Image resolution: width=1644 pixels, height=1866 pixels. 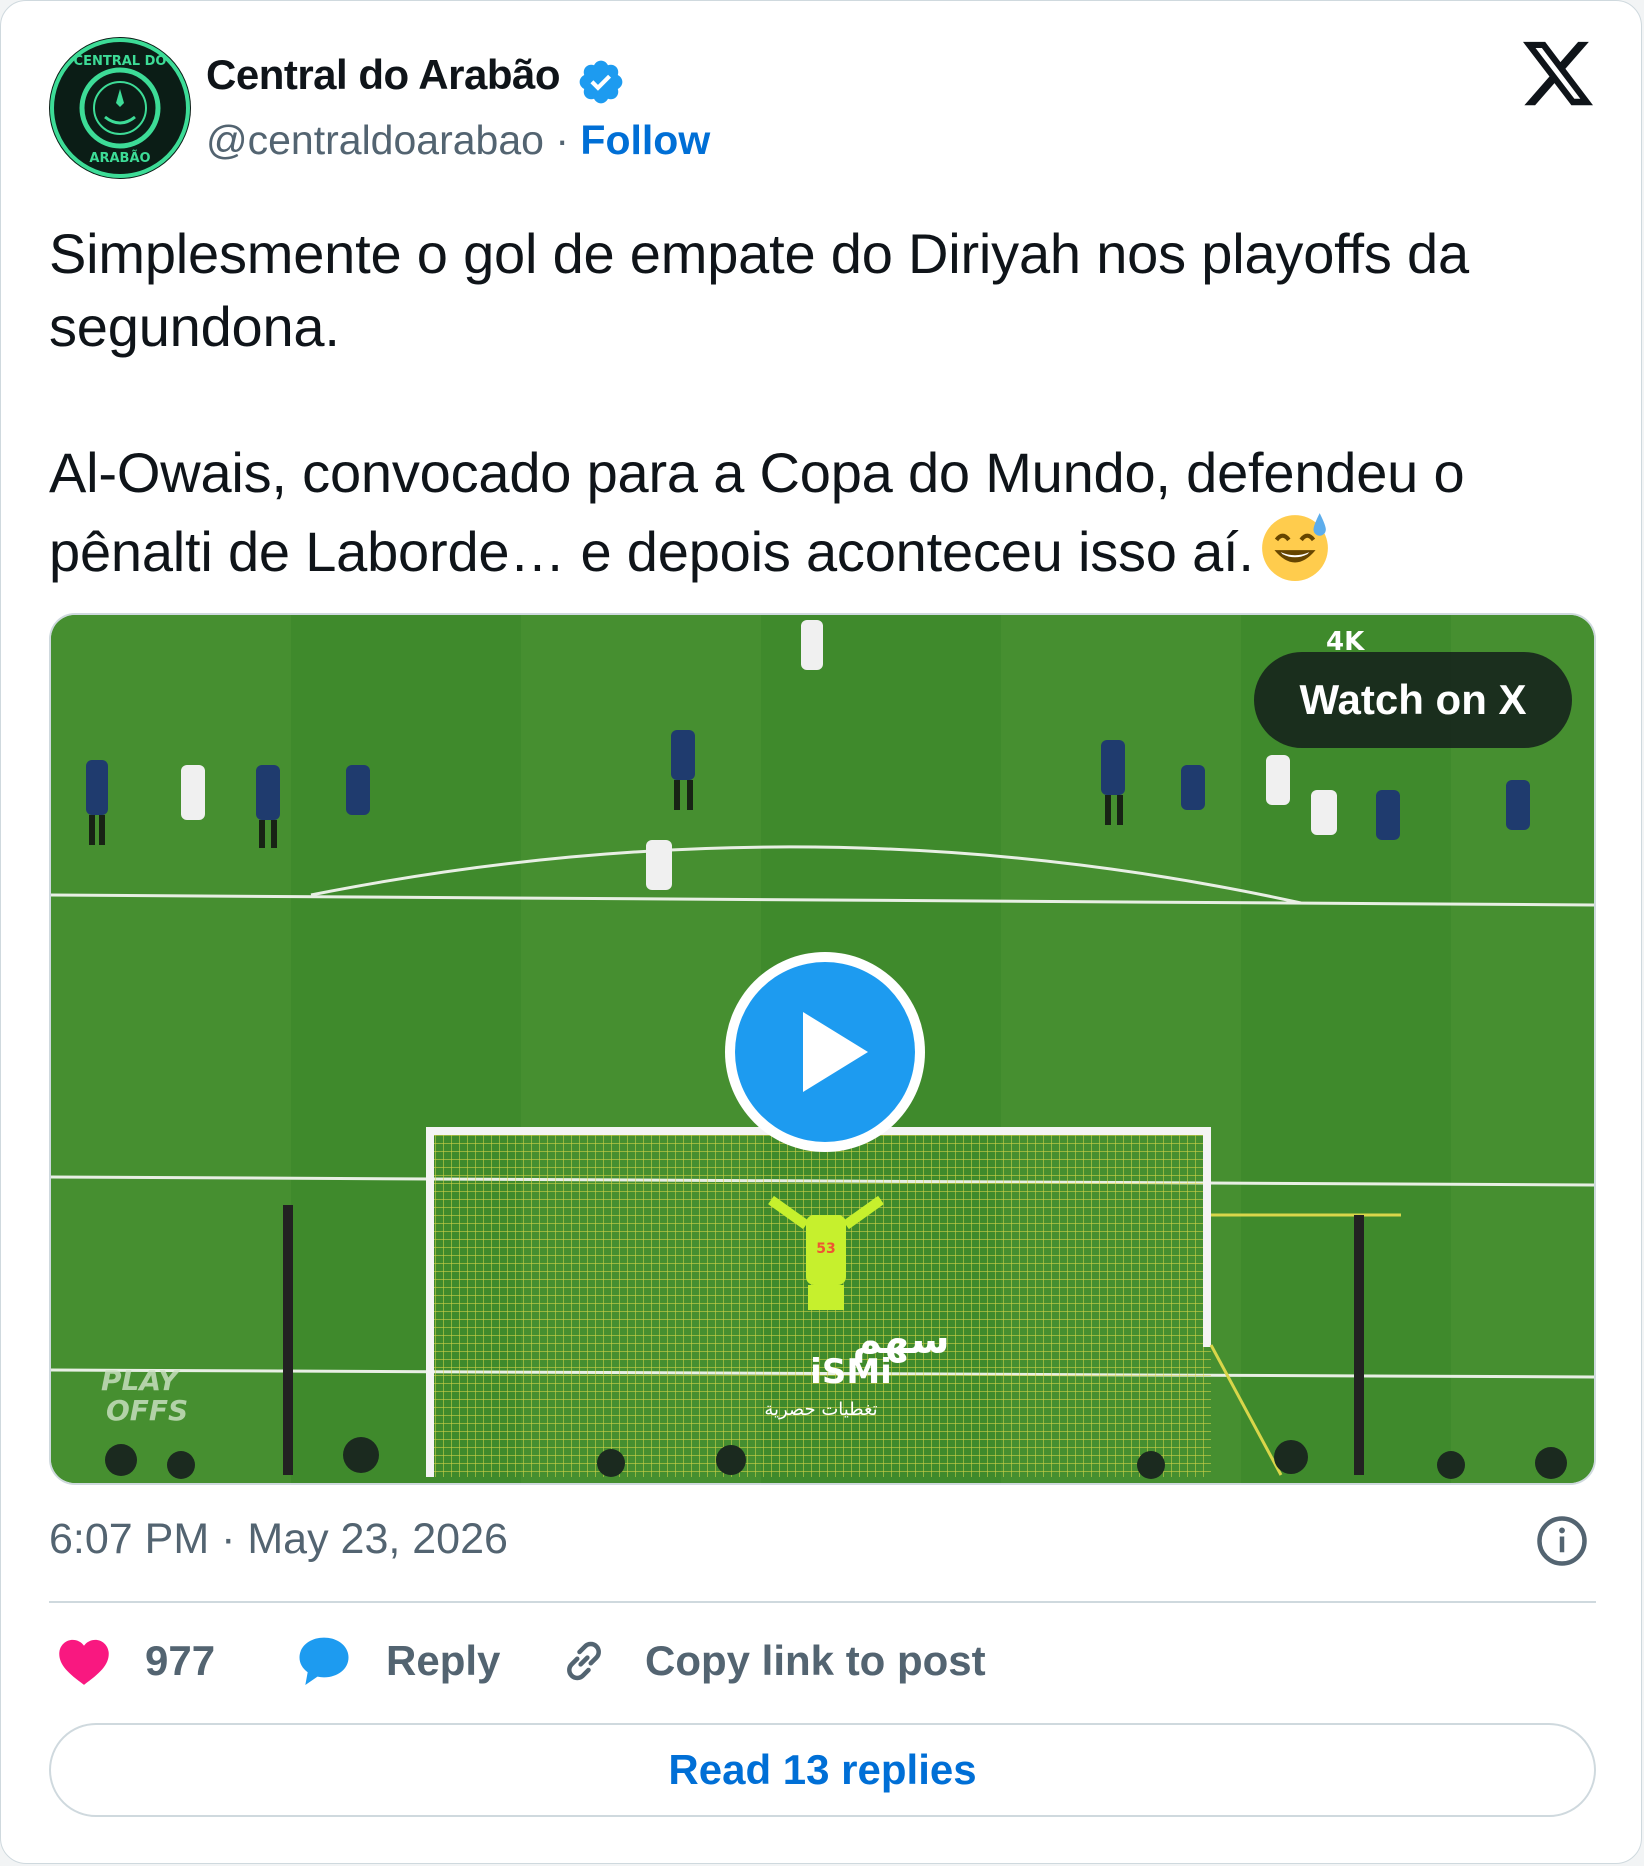 What do you see at coordinates (278, 1539) in the screenshot?
I see `timestamp: 6:07 PM · May 23, 2026` at bounding box center [278, 1539].